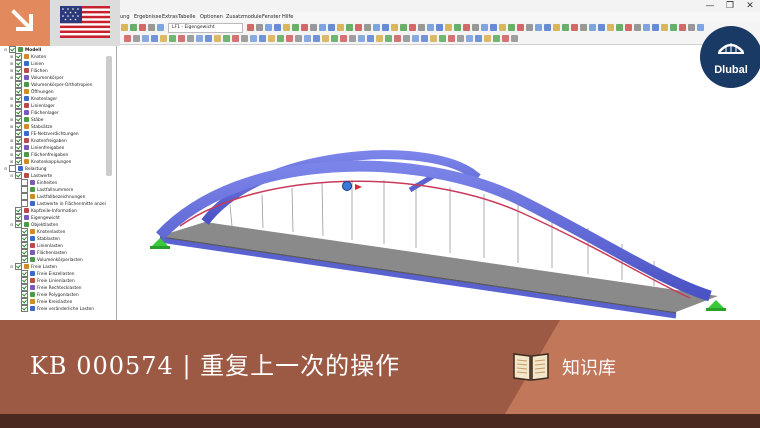 This screenshot has height=428, width=760. What do you see at coordinates (45, 273) in the screenshot?
I see `navigator-item: Freie Einzellasten` at bounding box center [45, 273].